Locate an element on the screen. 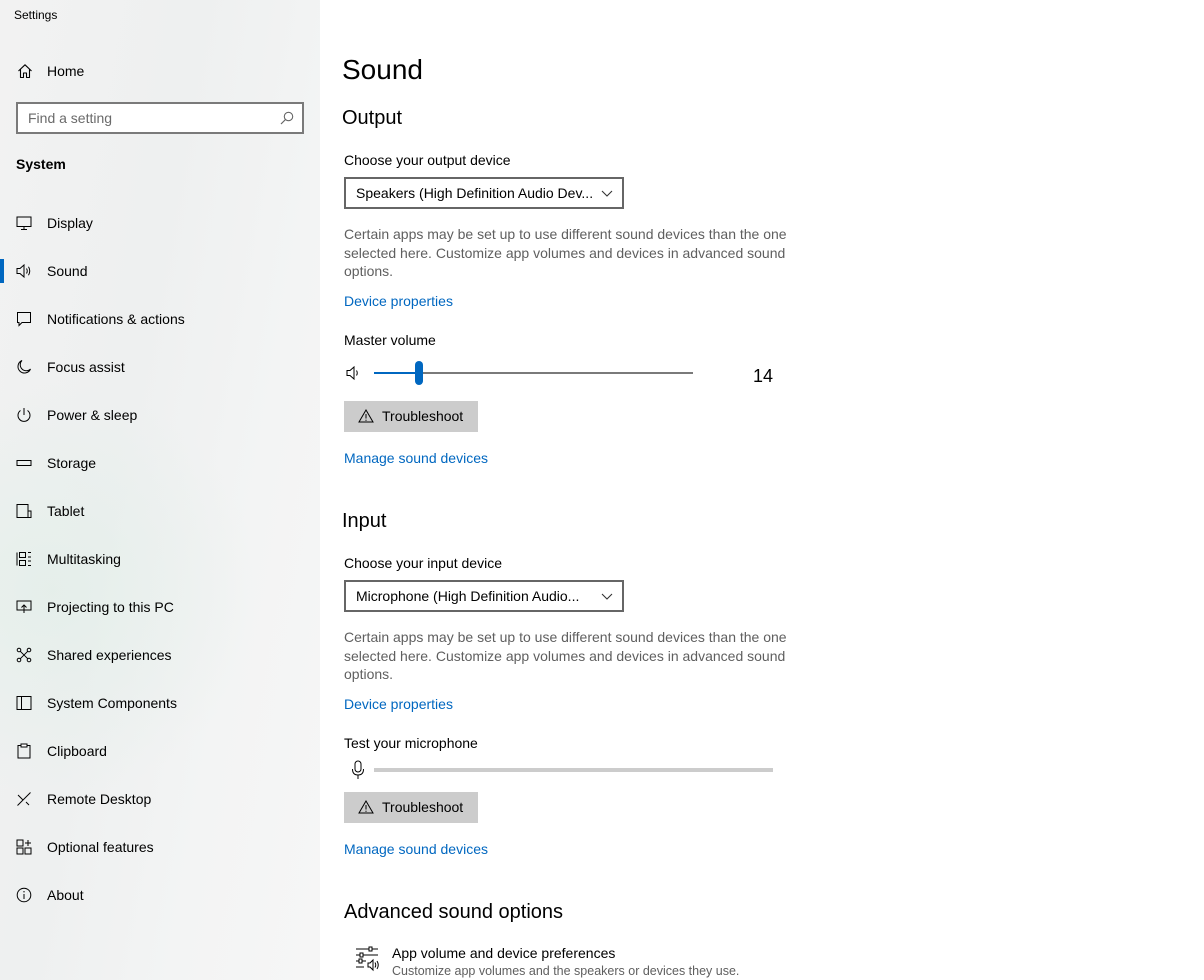 Image resolution: width=1204 pixels, height=980 pixels. projecting-icon is located at coordinates (24, 606).